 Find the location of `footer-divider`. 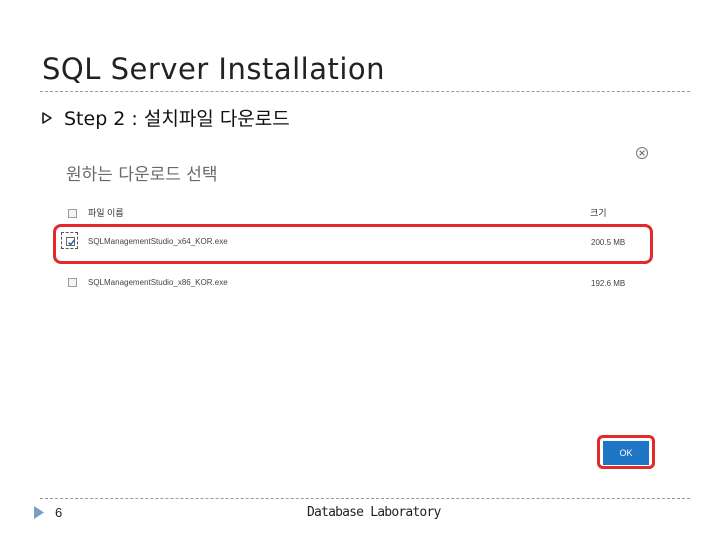

footer-divider is located at coordinates (365, 498).